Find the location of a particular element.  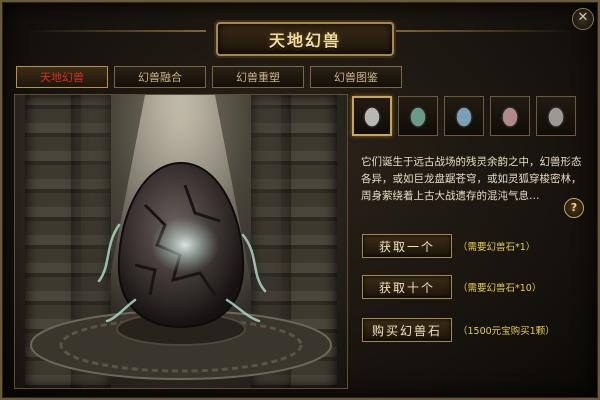

buy-stone-price: （1500元宝购买1颗） is located at coordinates (506, 331).